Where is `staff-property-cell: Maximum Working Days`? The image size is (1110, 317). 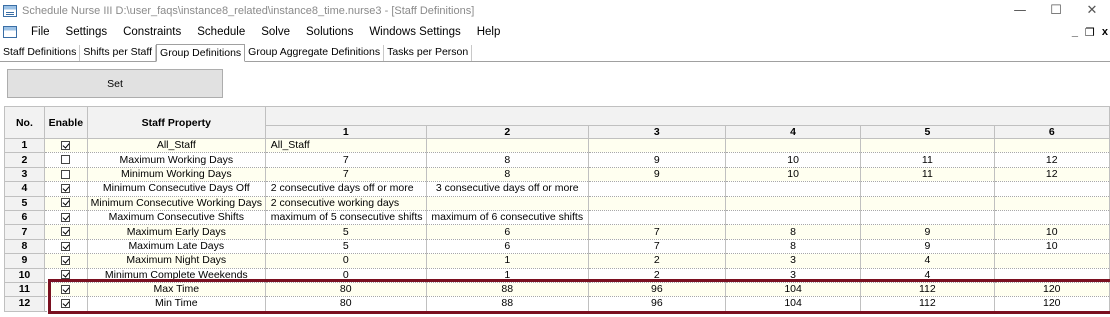 staff-property-cell: Maximum Working Days is located at coordinates (176, 160).